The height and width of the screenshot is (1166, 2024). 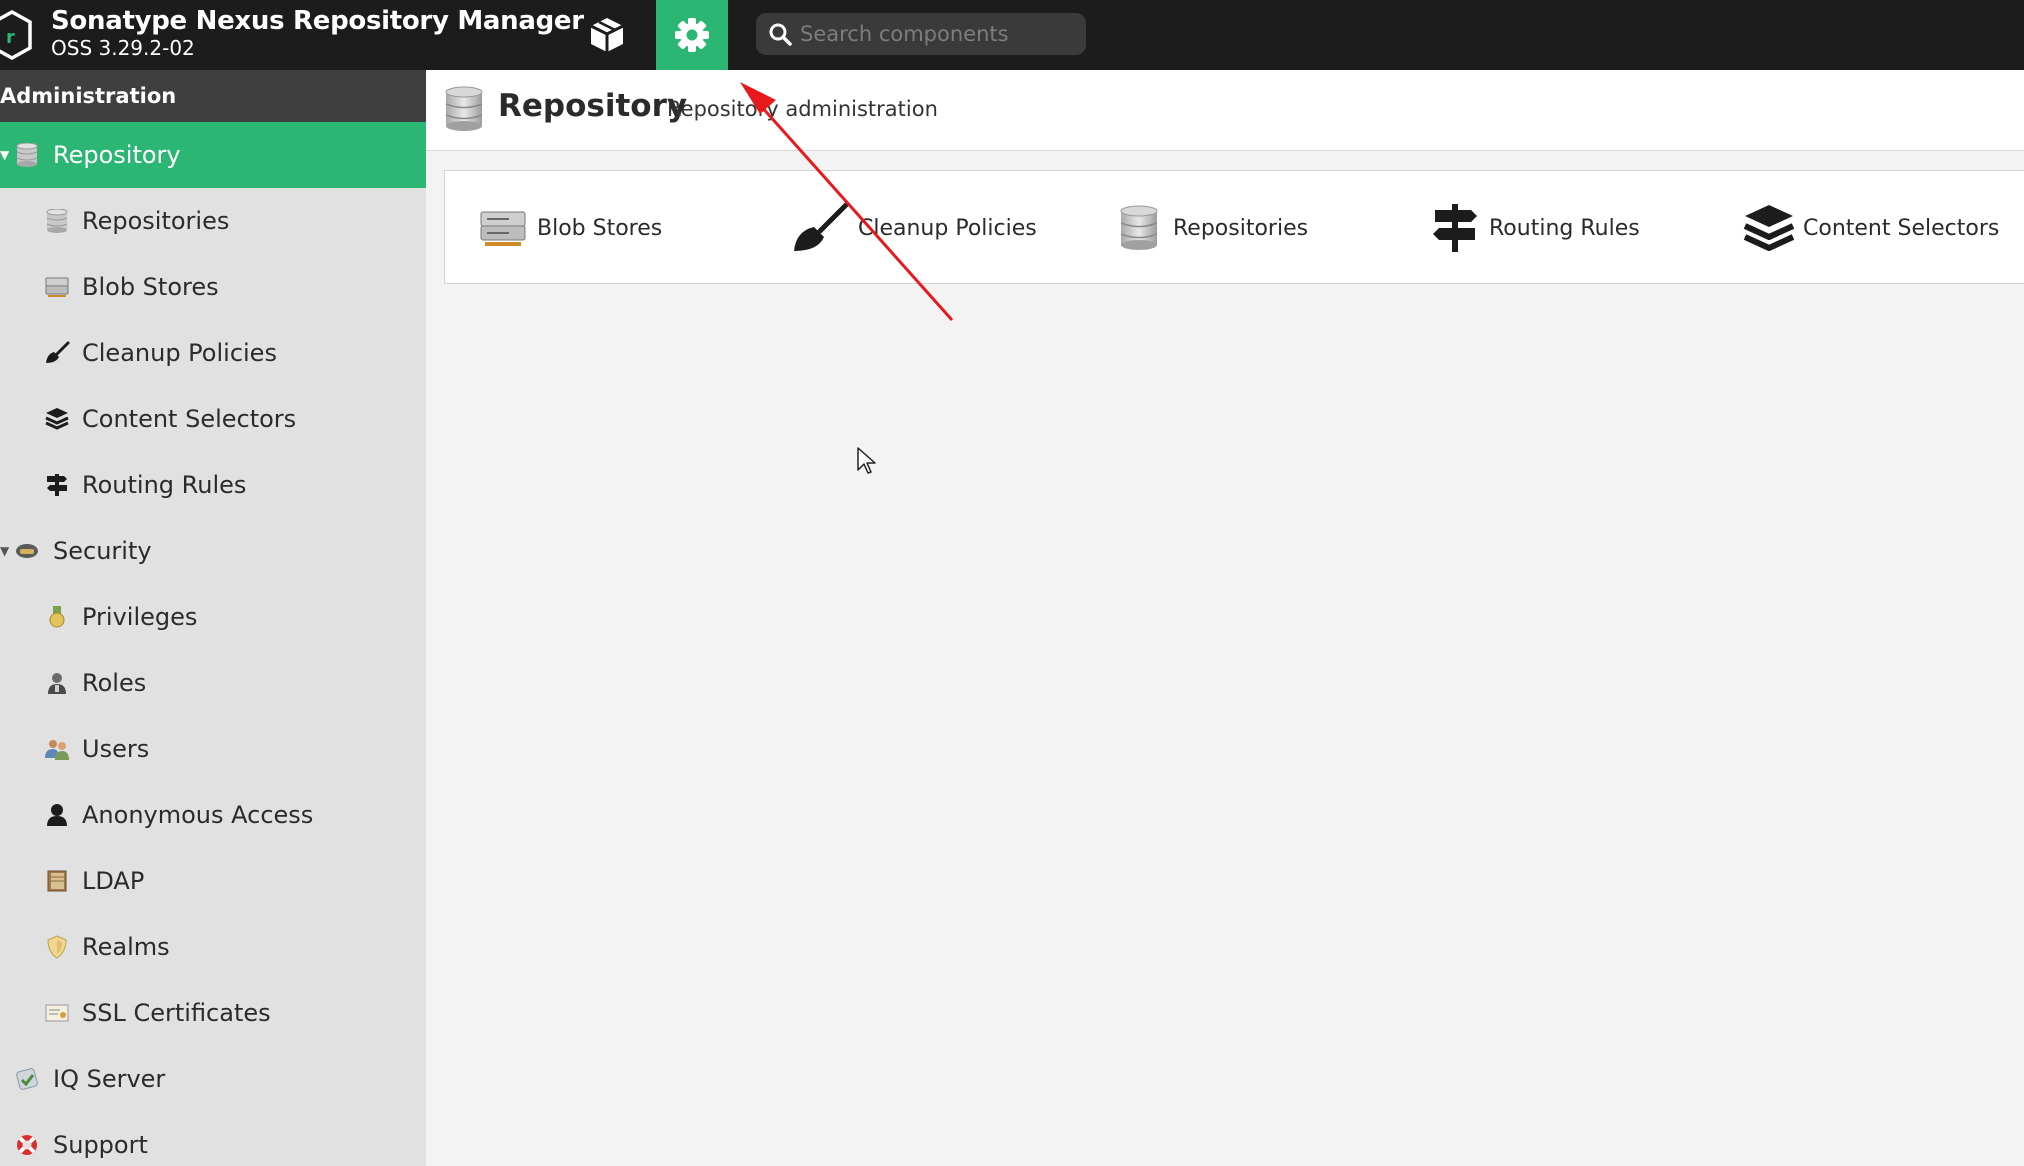 I want to click on sidebar-item-realms: Realms, so click(x=213, y=947).